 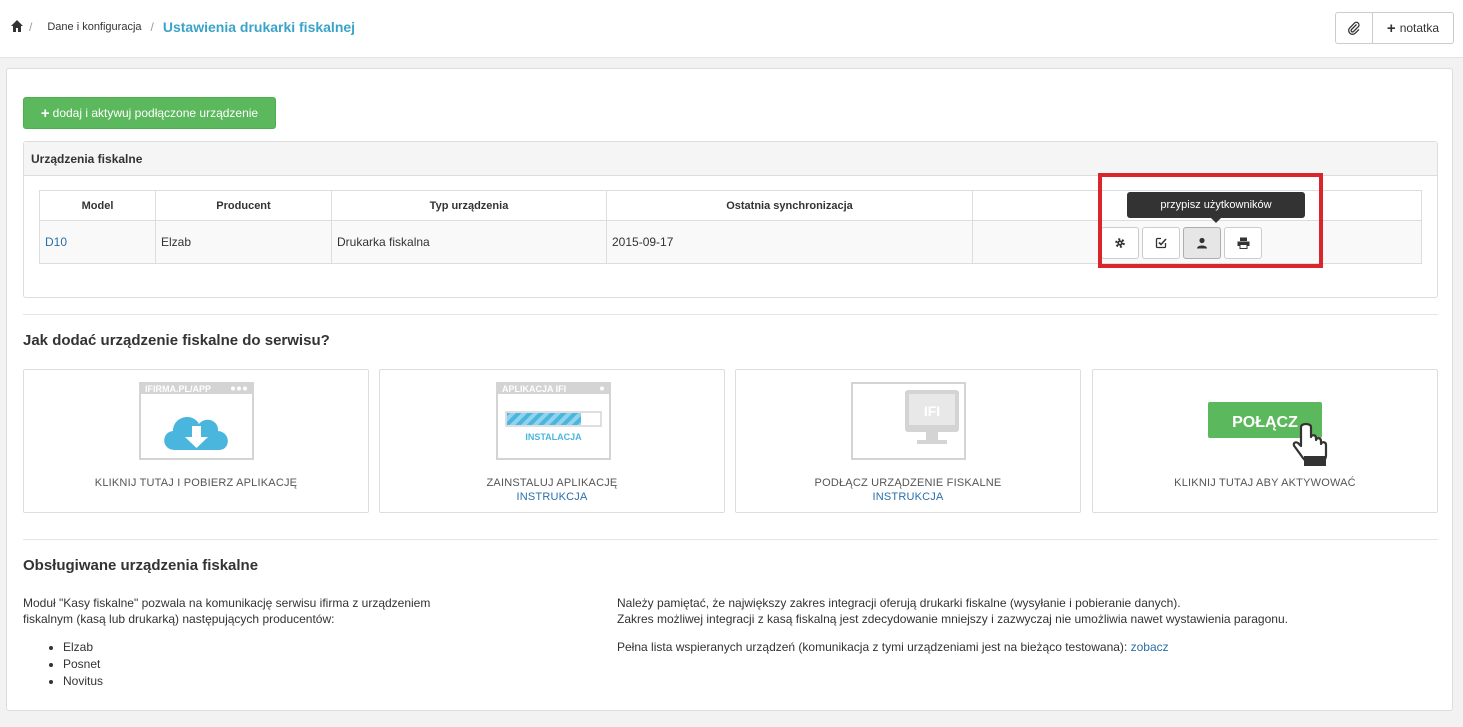 I want to click on edit-check-icon, so click(x=1161, y=243).